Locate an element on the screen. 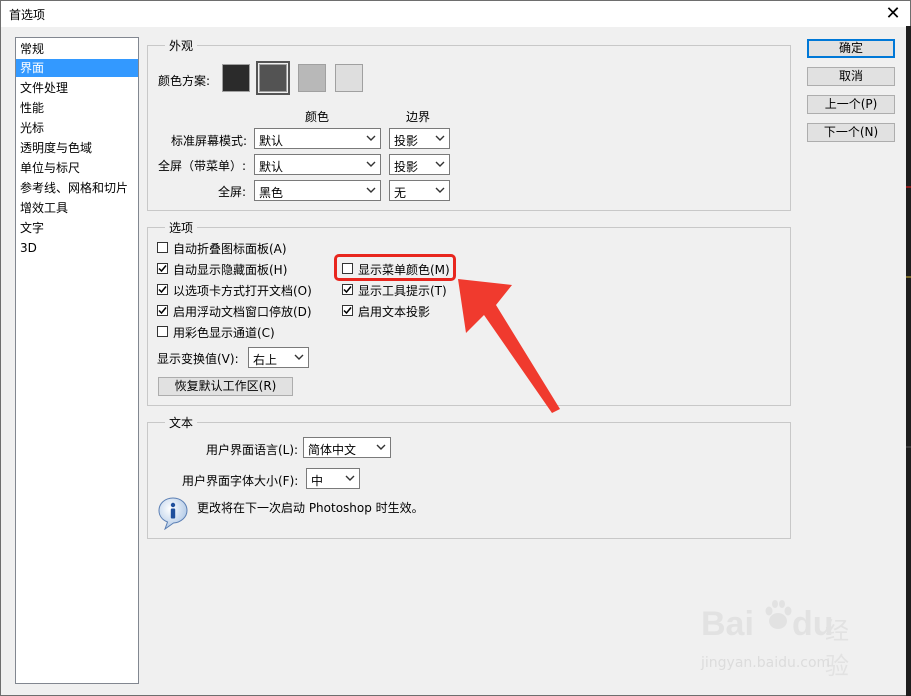 The width and height of the screenshot is (911, 696). sidebar-item-guides-grid: 参考线、网格和切片 is located at coordinates (77, 188).